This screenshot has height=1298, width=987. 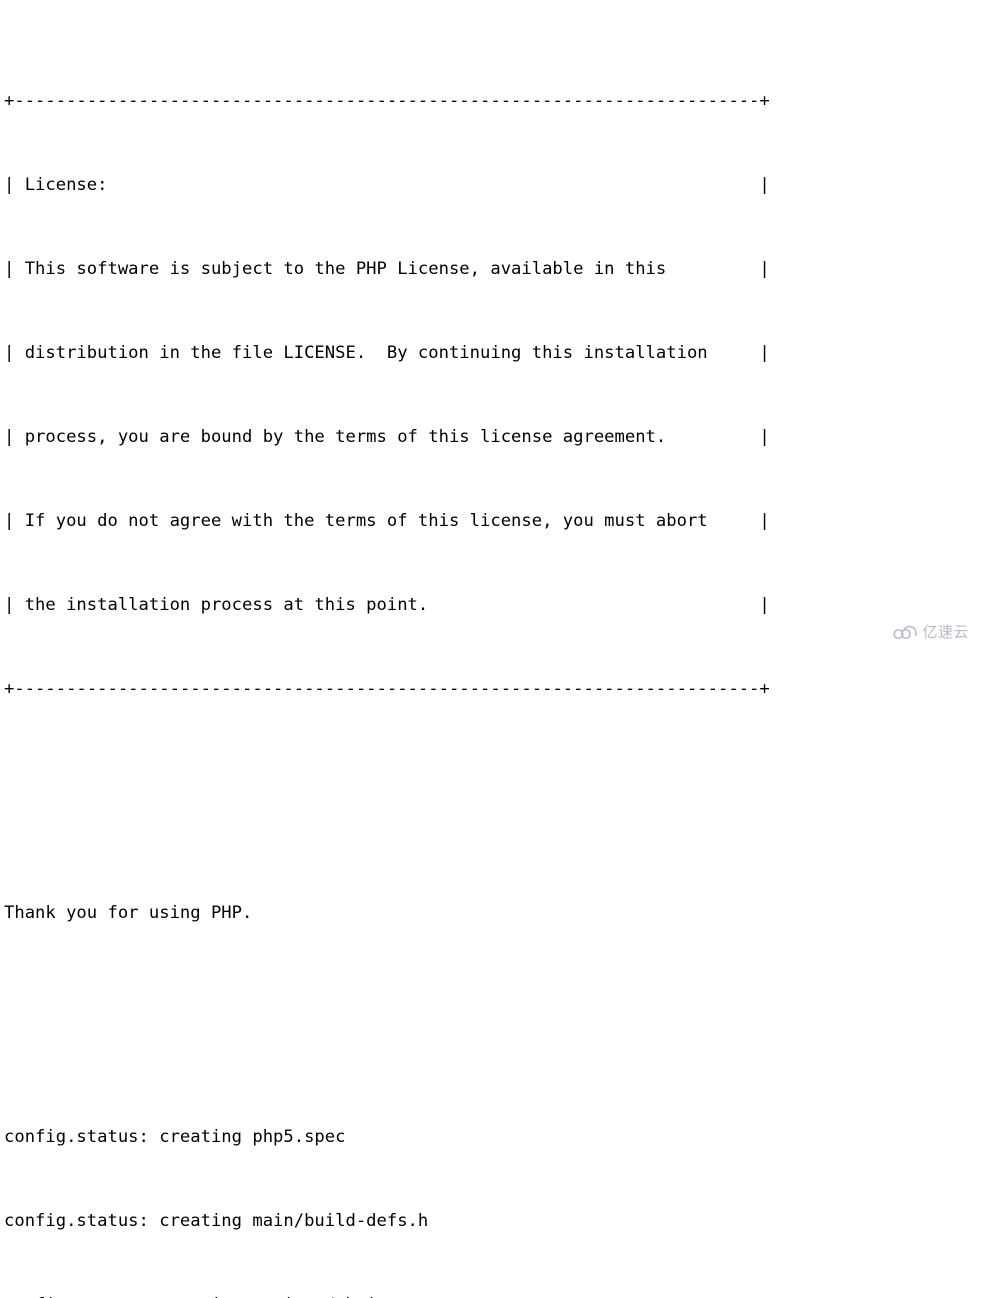 I want to click on license-box-line-0: | License: |, so click(x=387, y=185).